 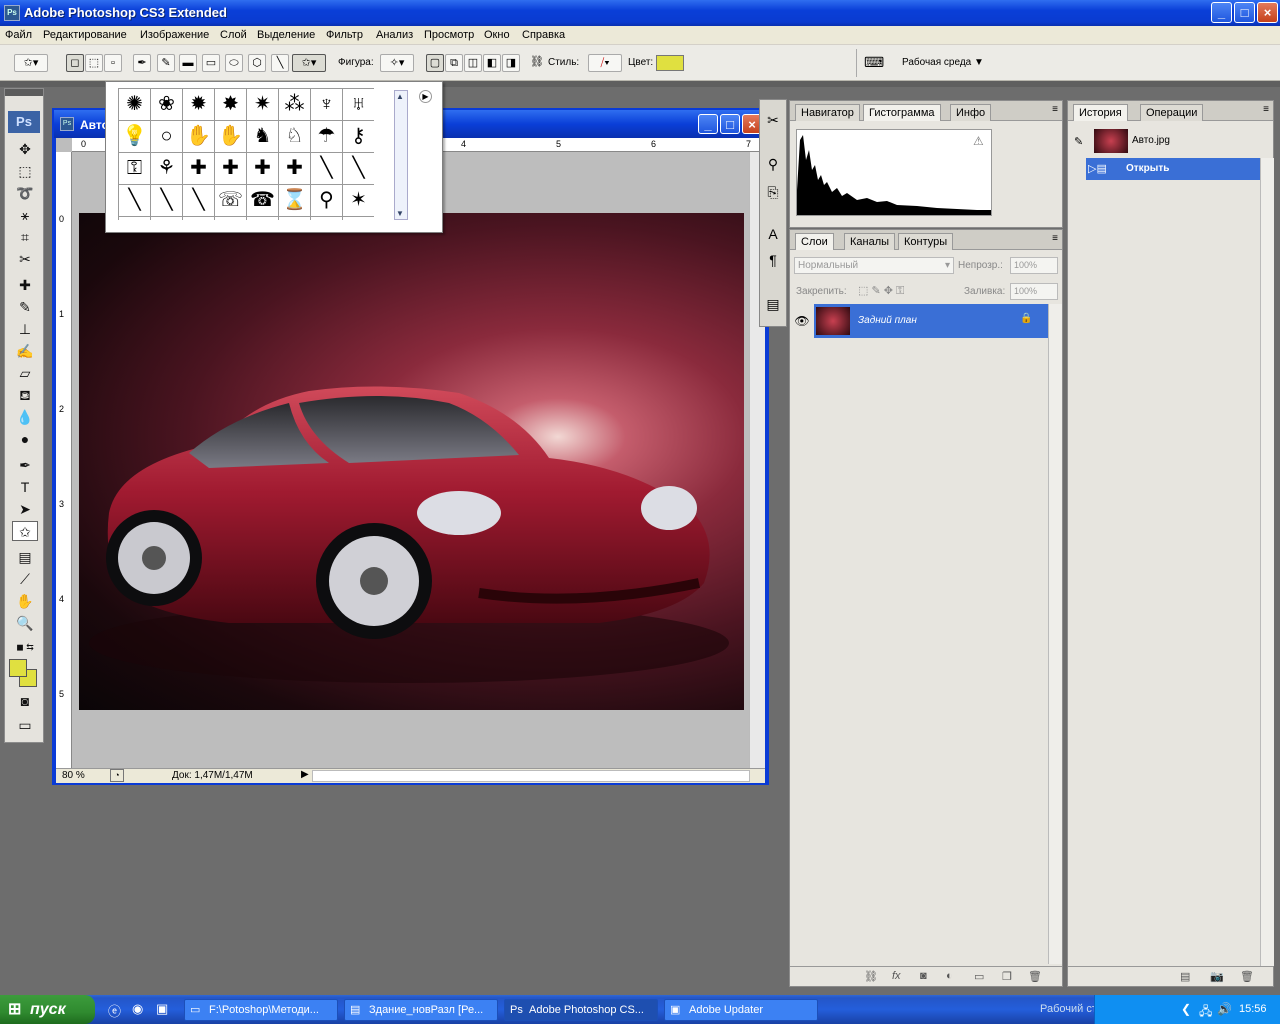 I want to click on phone-shape: ☎, so click(x=263, y=201).